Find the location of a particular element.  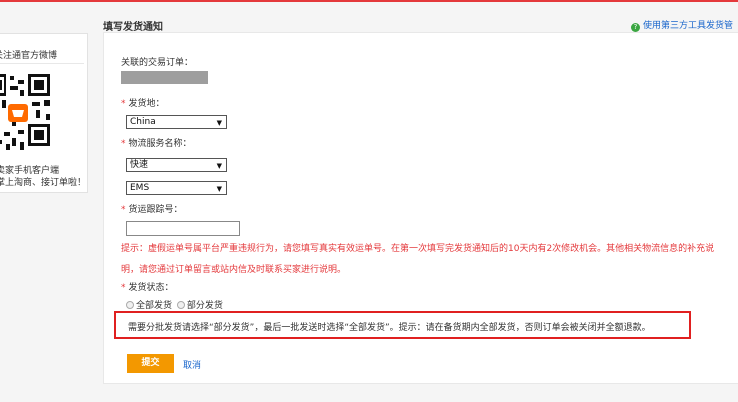

radio-full-label: 全部发货 is located at coordinates (154, 306).